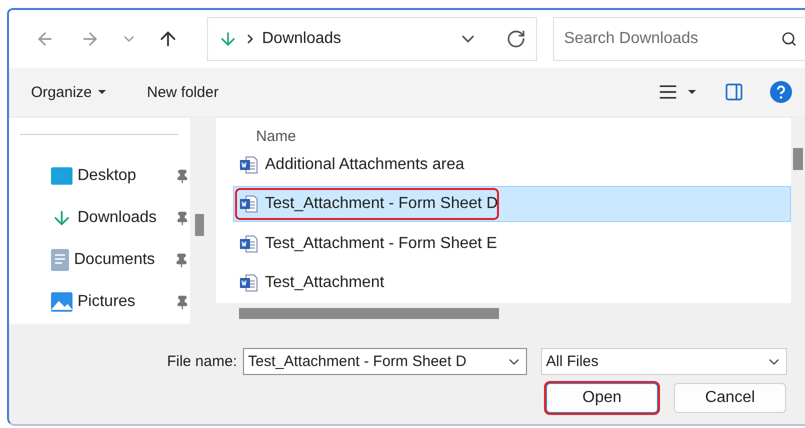  Describe the element at coordinates (385, 361) in the screenshot. I see `file-name-field: Test_Attachment - Form Sheet D` at that location.